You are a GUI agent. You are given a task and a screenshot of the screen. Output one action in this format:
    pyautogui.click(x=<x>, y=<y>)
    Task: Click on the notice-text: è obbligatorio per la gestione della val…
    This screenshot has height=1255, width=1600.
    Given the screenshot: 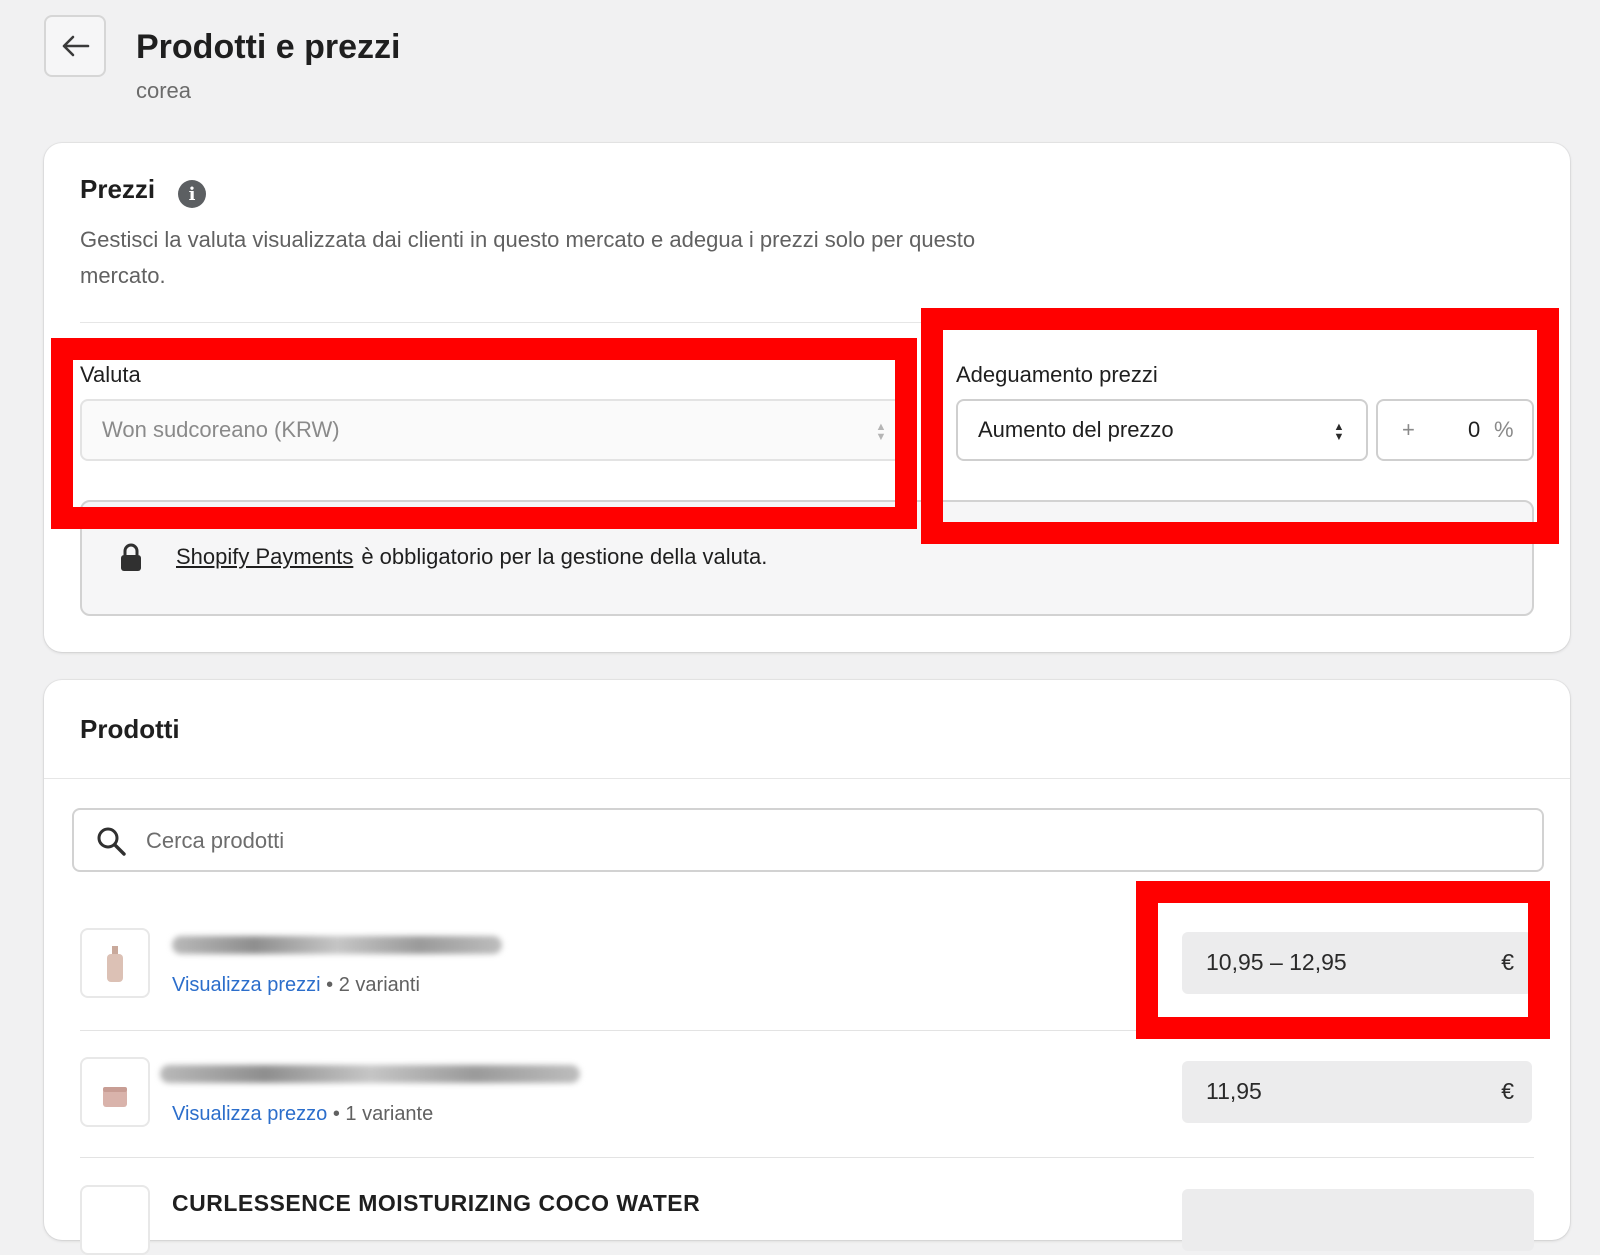 What is the action you would take?
    pyautogui.click(x=564, y=556)
    